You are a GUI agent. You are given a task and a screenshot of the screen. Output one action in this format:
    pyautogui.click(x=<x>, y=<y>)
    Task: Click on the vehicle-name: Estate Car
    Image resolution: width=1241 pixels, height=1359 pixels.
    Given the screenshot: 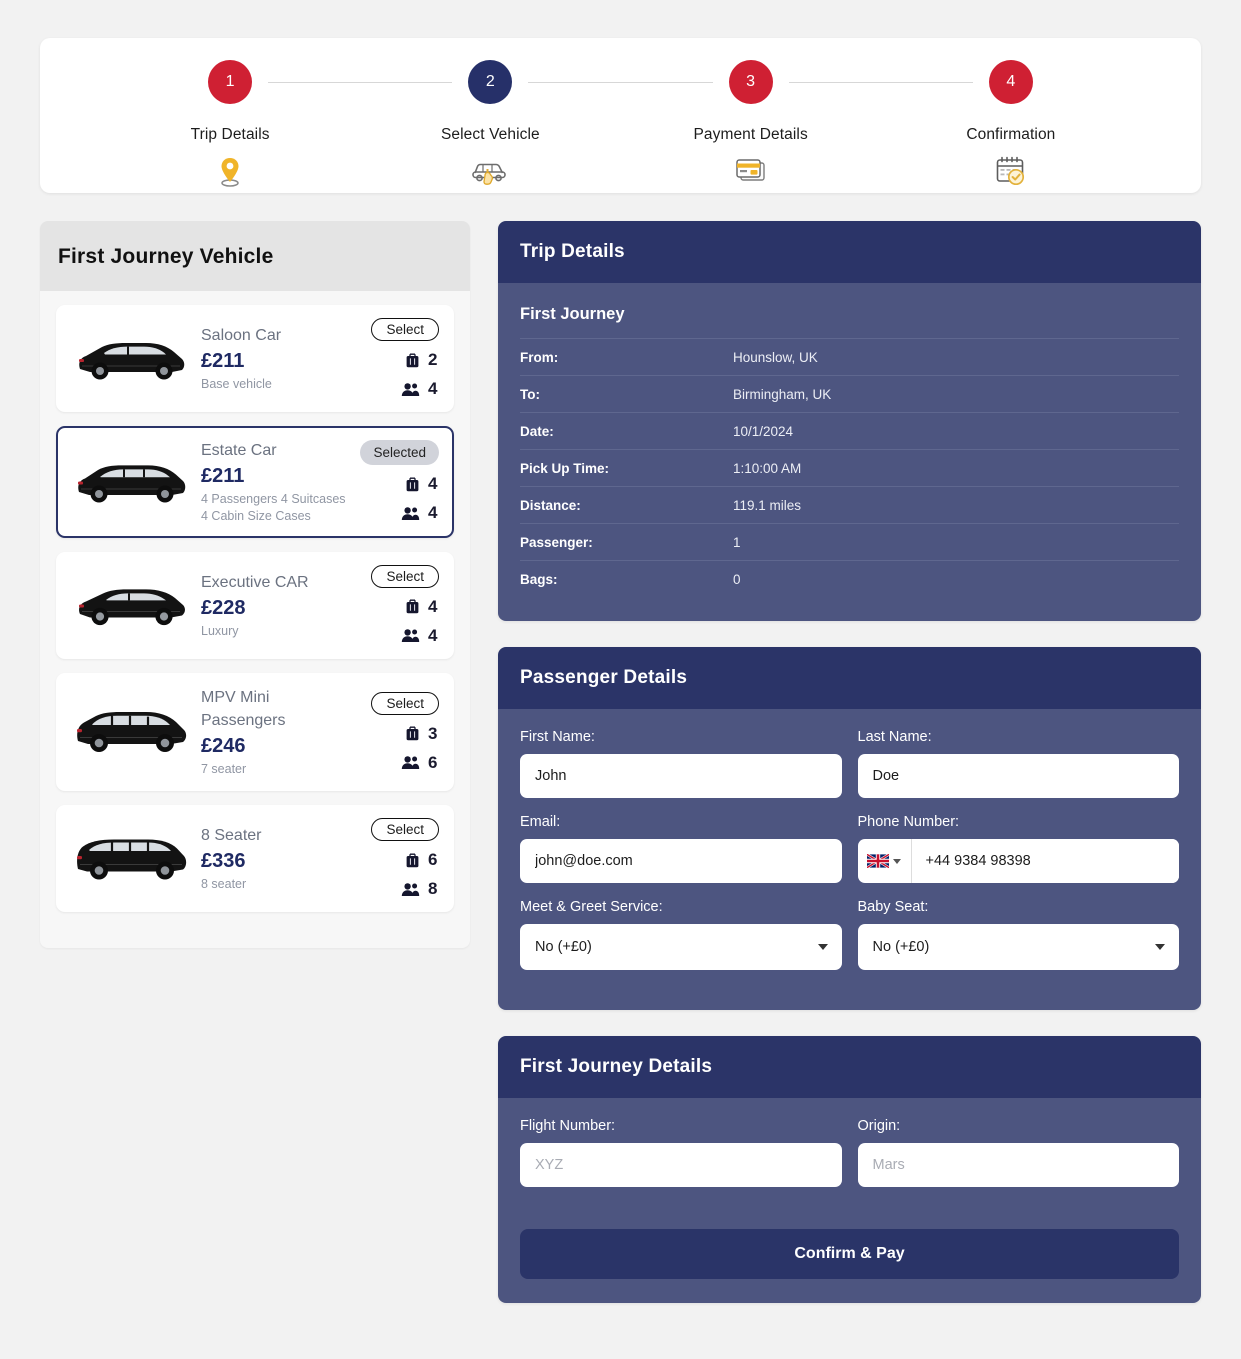 What is the action you would take?
    pyautogui.click(x=239, y=450)
    